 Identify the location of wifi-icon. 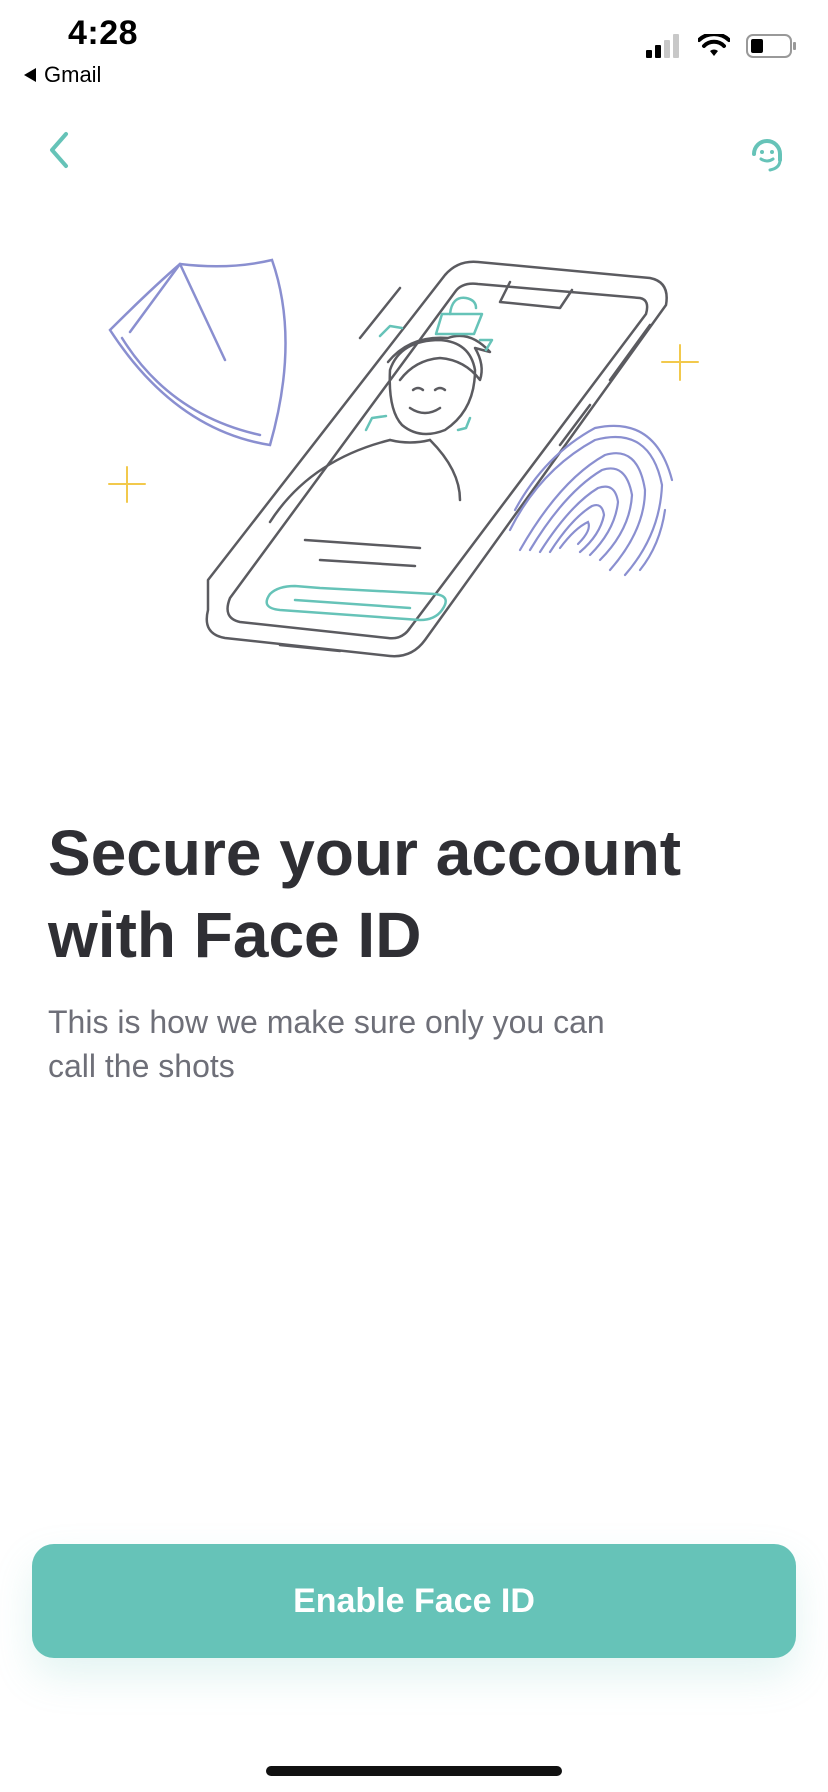
(714, 45).